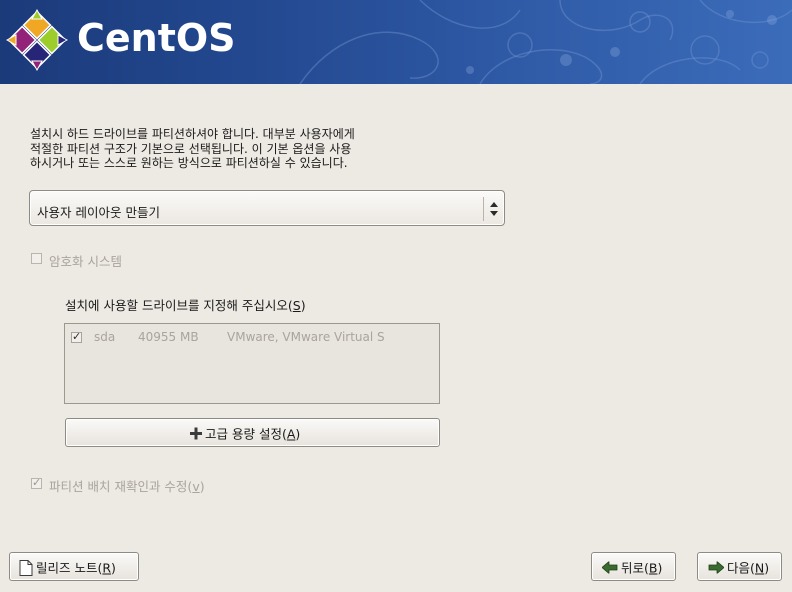 Image resolution: width=792 pixels, height=592 pixels. I want to click on release-notes-button: 릴리즈 노트(R), so click(74, 566).